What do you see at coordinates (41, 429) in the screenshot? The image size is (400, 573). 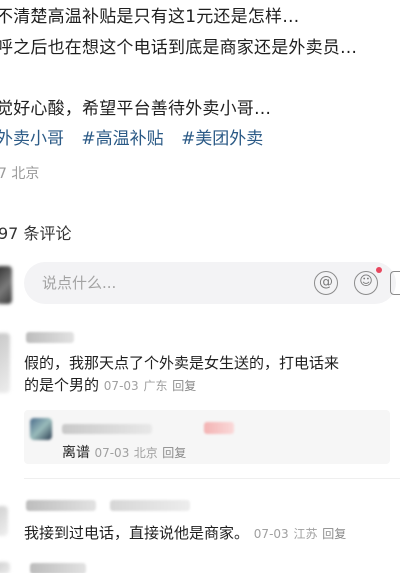 I see `reply-avatar` at bounding box center [41, 429].